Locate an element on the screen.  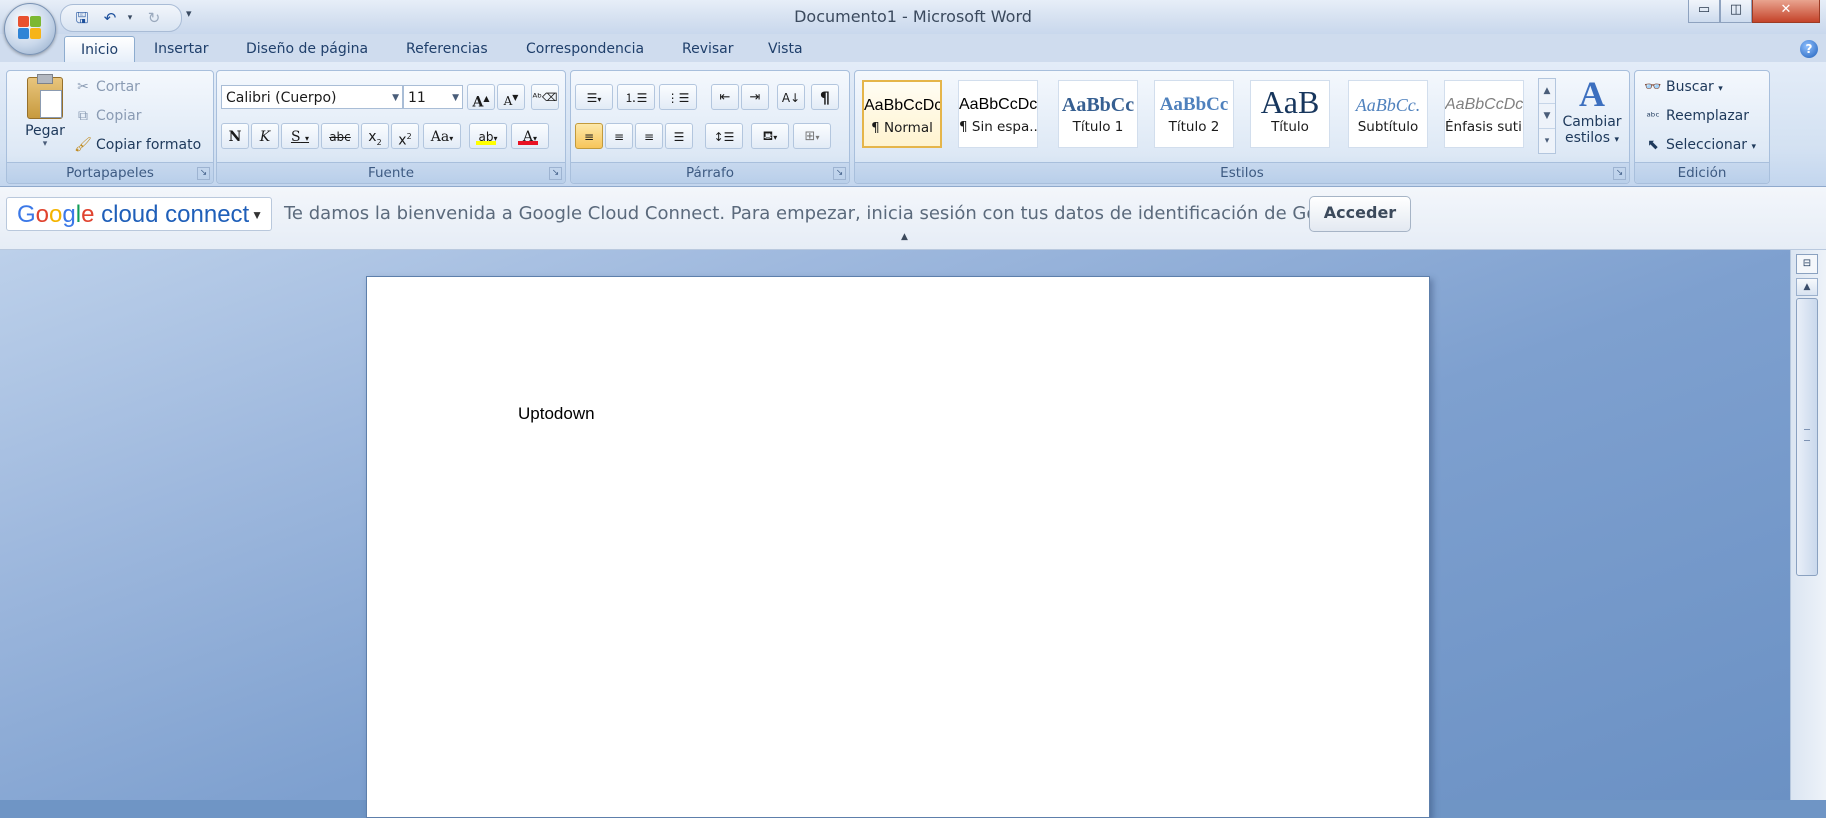
font-launcher-icon: ↘ is located at coordinates (555, 173).